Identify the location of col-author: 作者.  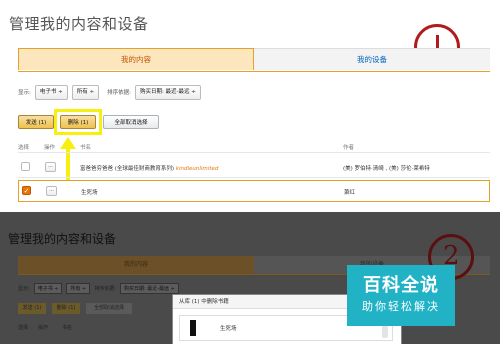
(348, 147).